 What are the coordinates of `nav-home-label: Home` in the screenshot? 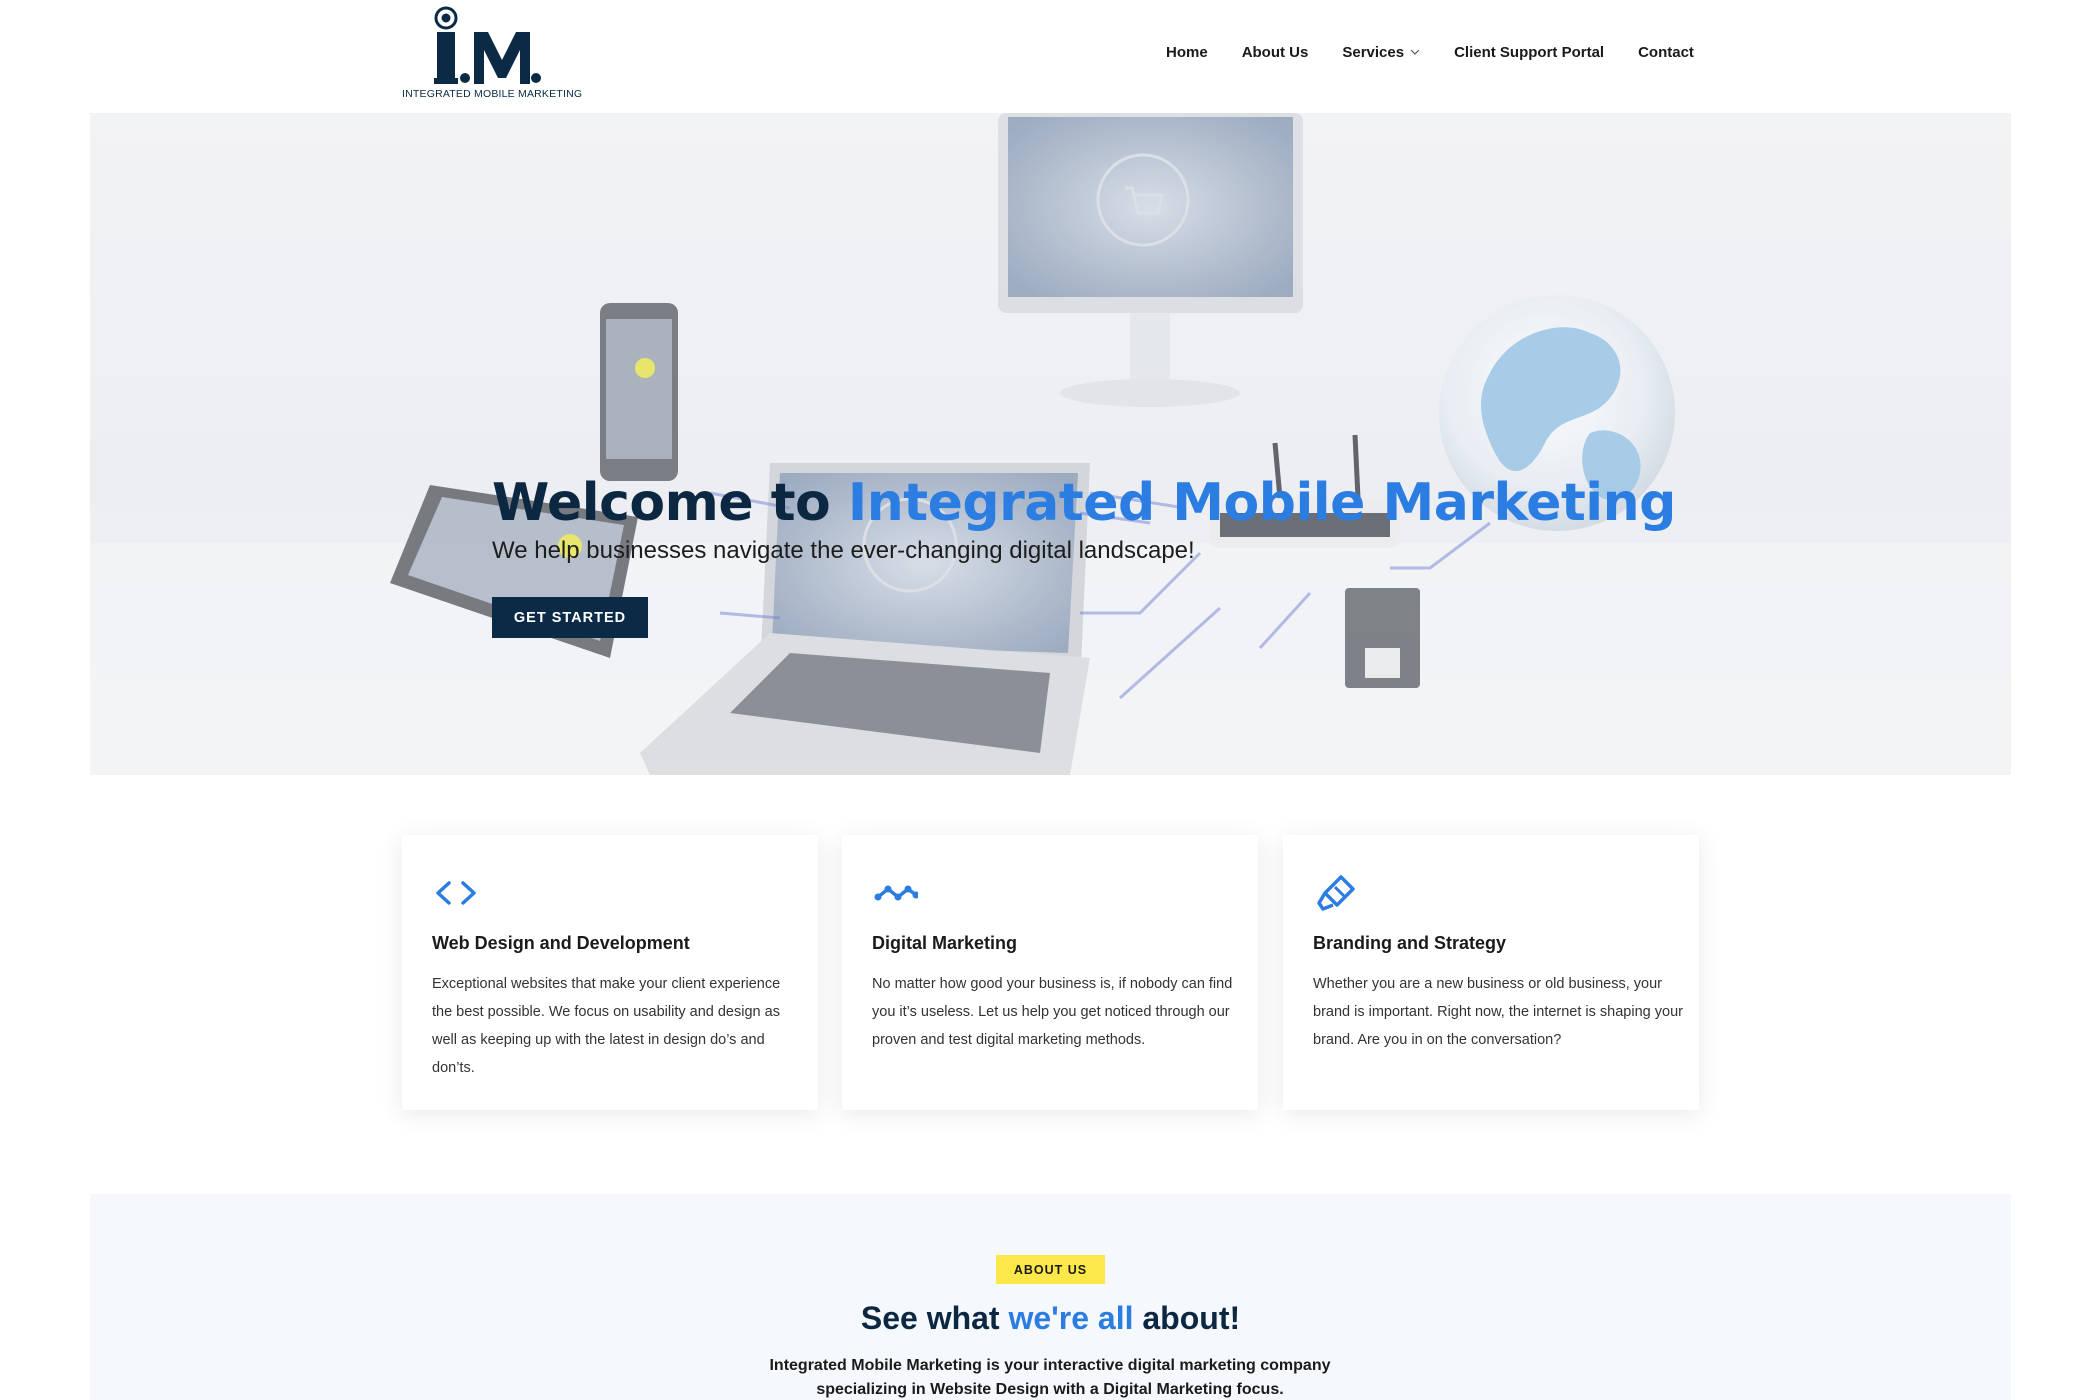 It's located at (1187, 52).